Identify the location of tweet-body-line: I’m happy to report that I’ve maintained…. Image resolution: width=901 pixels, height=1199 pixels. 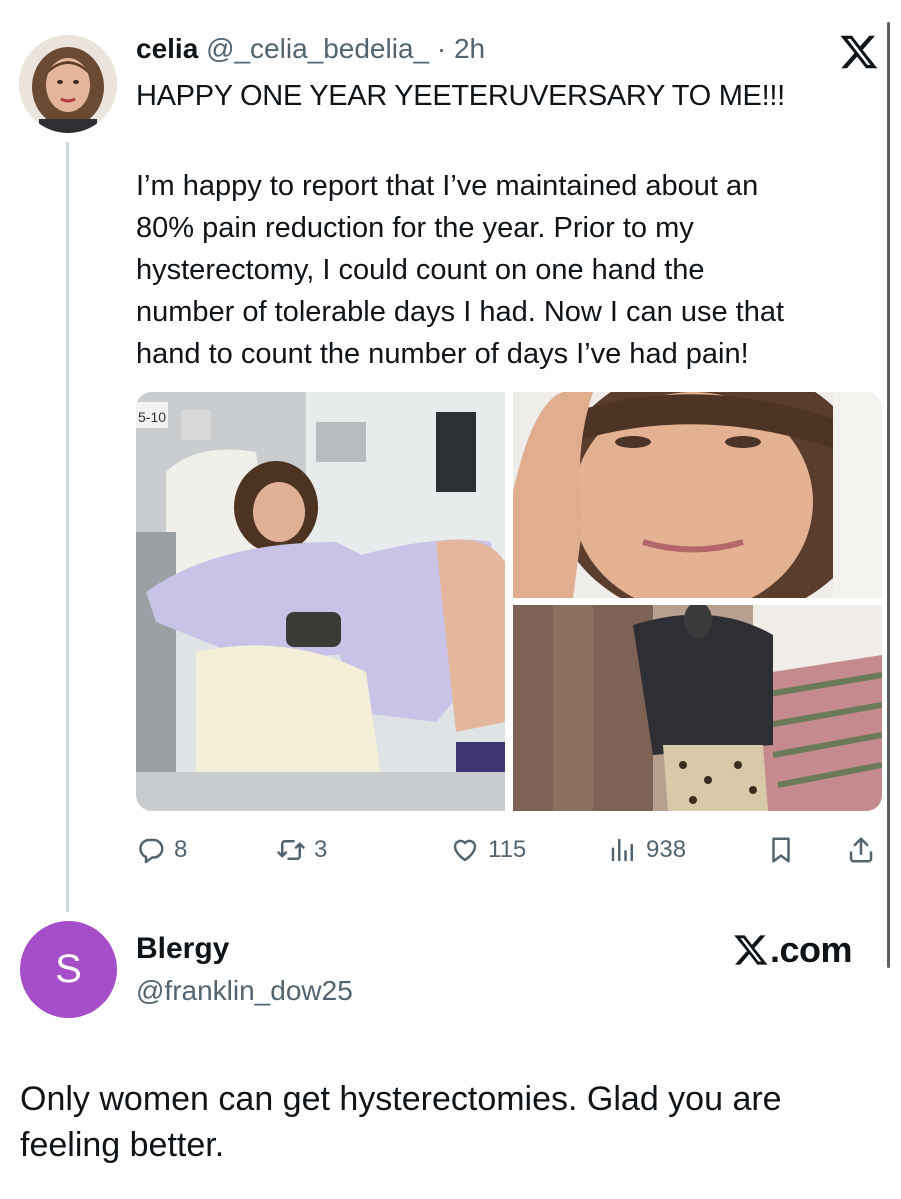
(447, 186).